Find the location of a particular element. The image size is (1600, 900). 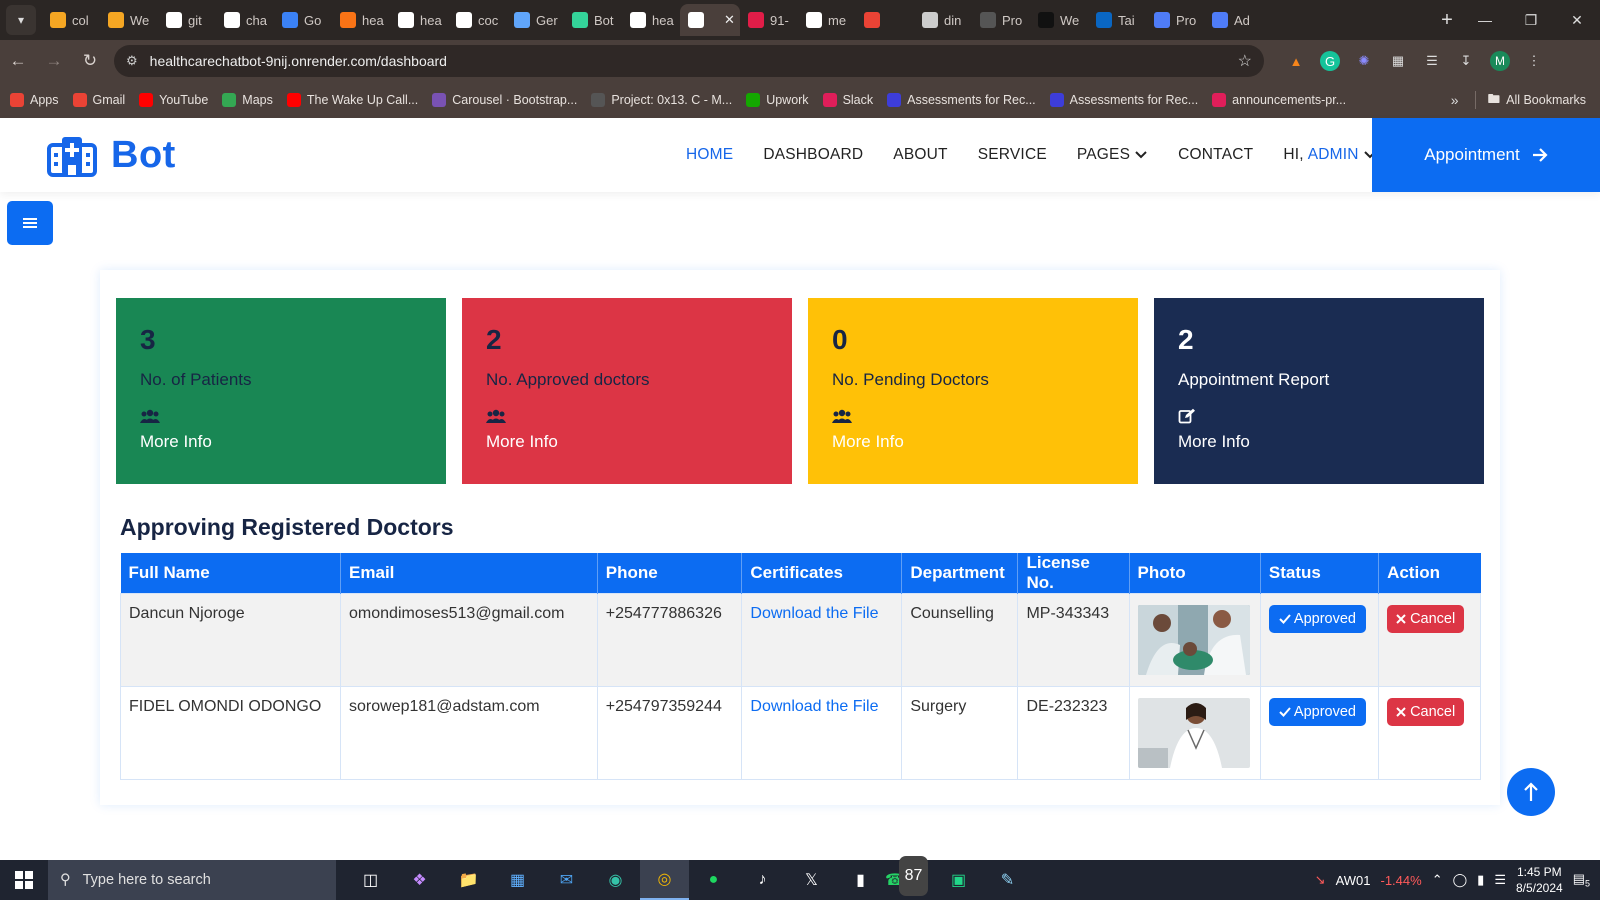

browser-tab: col is located at coordinates (71, 20).